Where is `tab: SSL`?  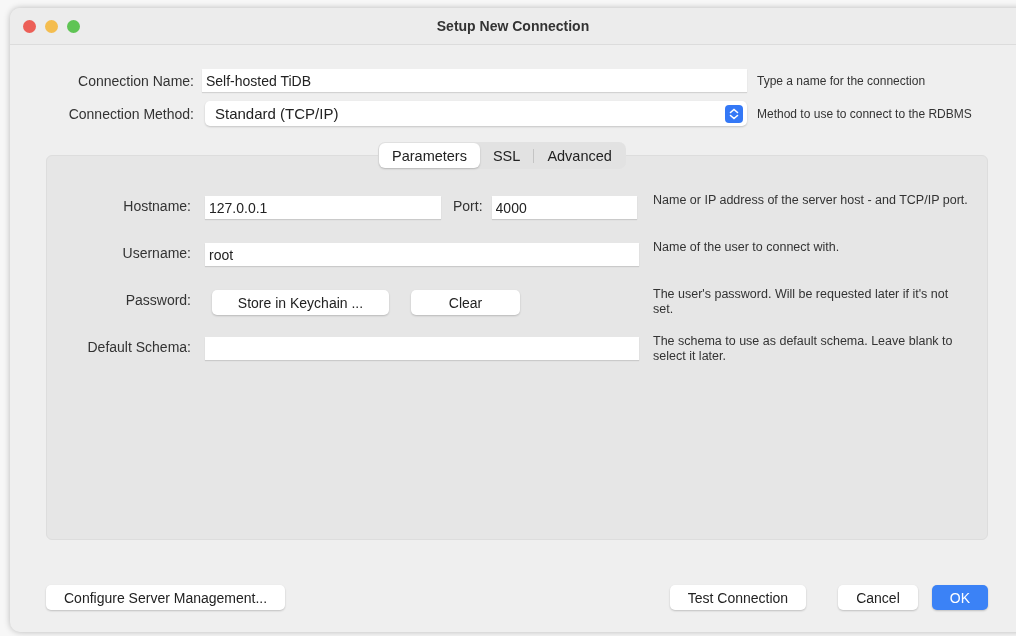
tab: SSL is located at coordinates (506, 155).